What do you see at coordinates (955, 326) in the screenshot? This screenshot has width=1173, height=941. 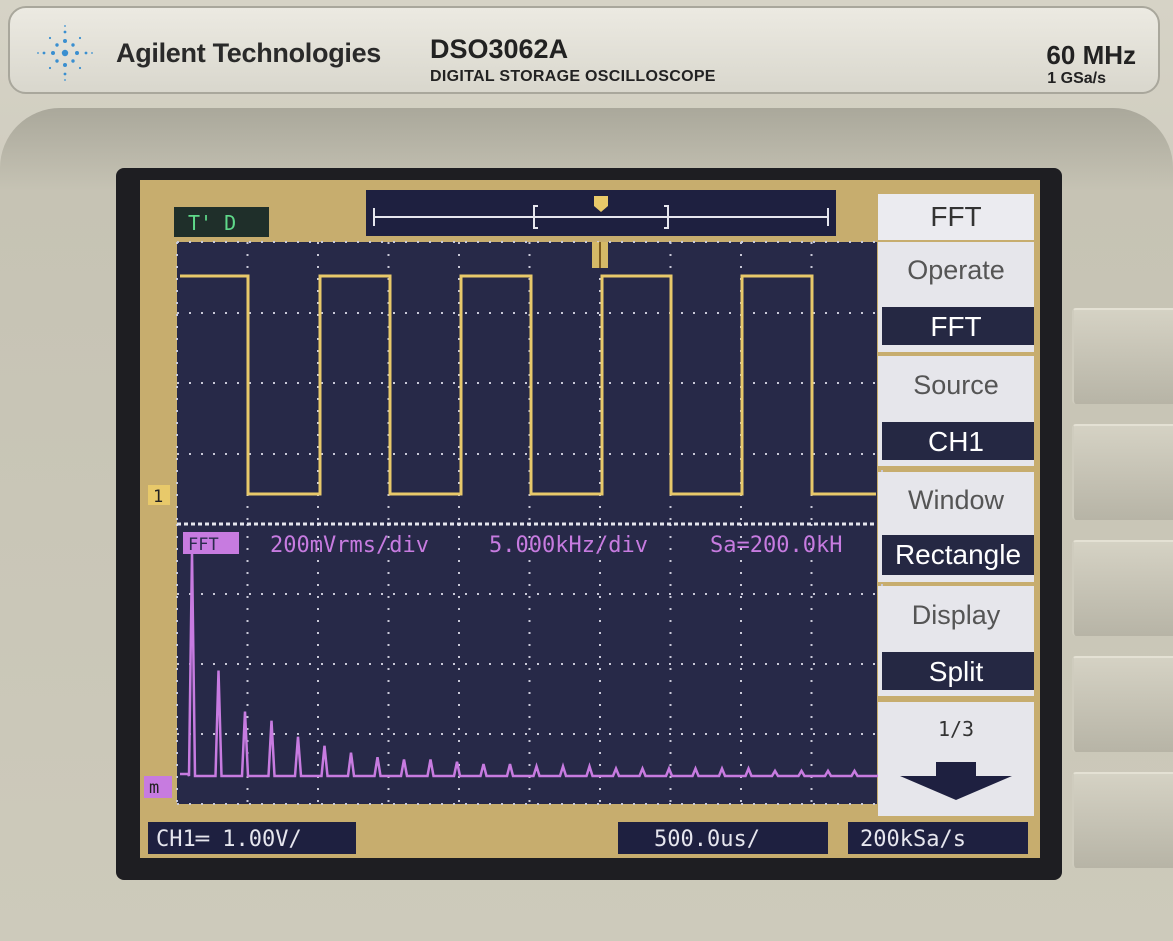 I see `menu-item-operate-value: FFT` at bounding box center [955, 326].